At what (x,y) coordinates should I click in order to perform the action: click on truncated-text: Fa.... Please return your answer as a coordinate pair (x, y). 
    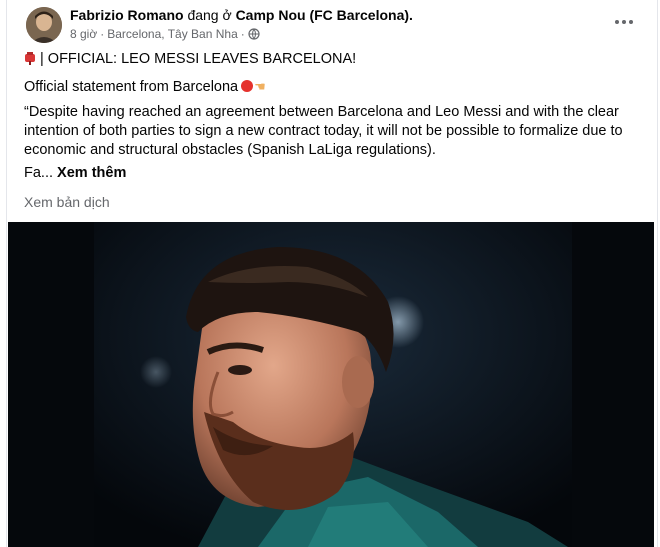
    Looking at the image, I should click on (39, 173).